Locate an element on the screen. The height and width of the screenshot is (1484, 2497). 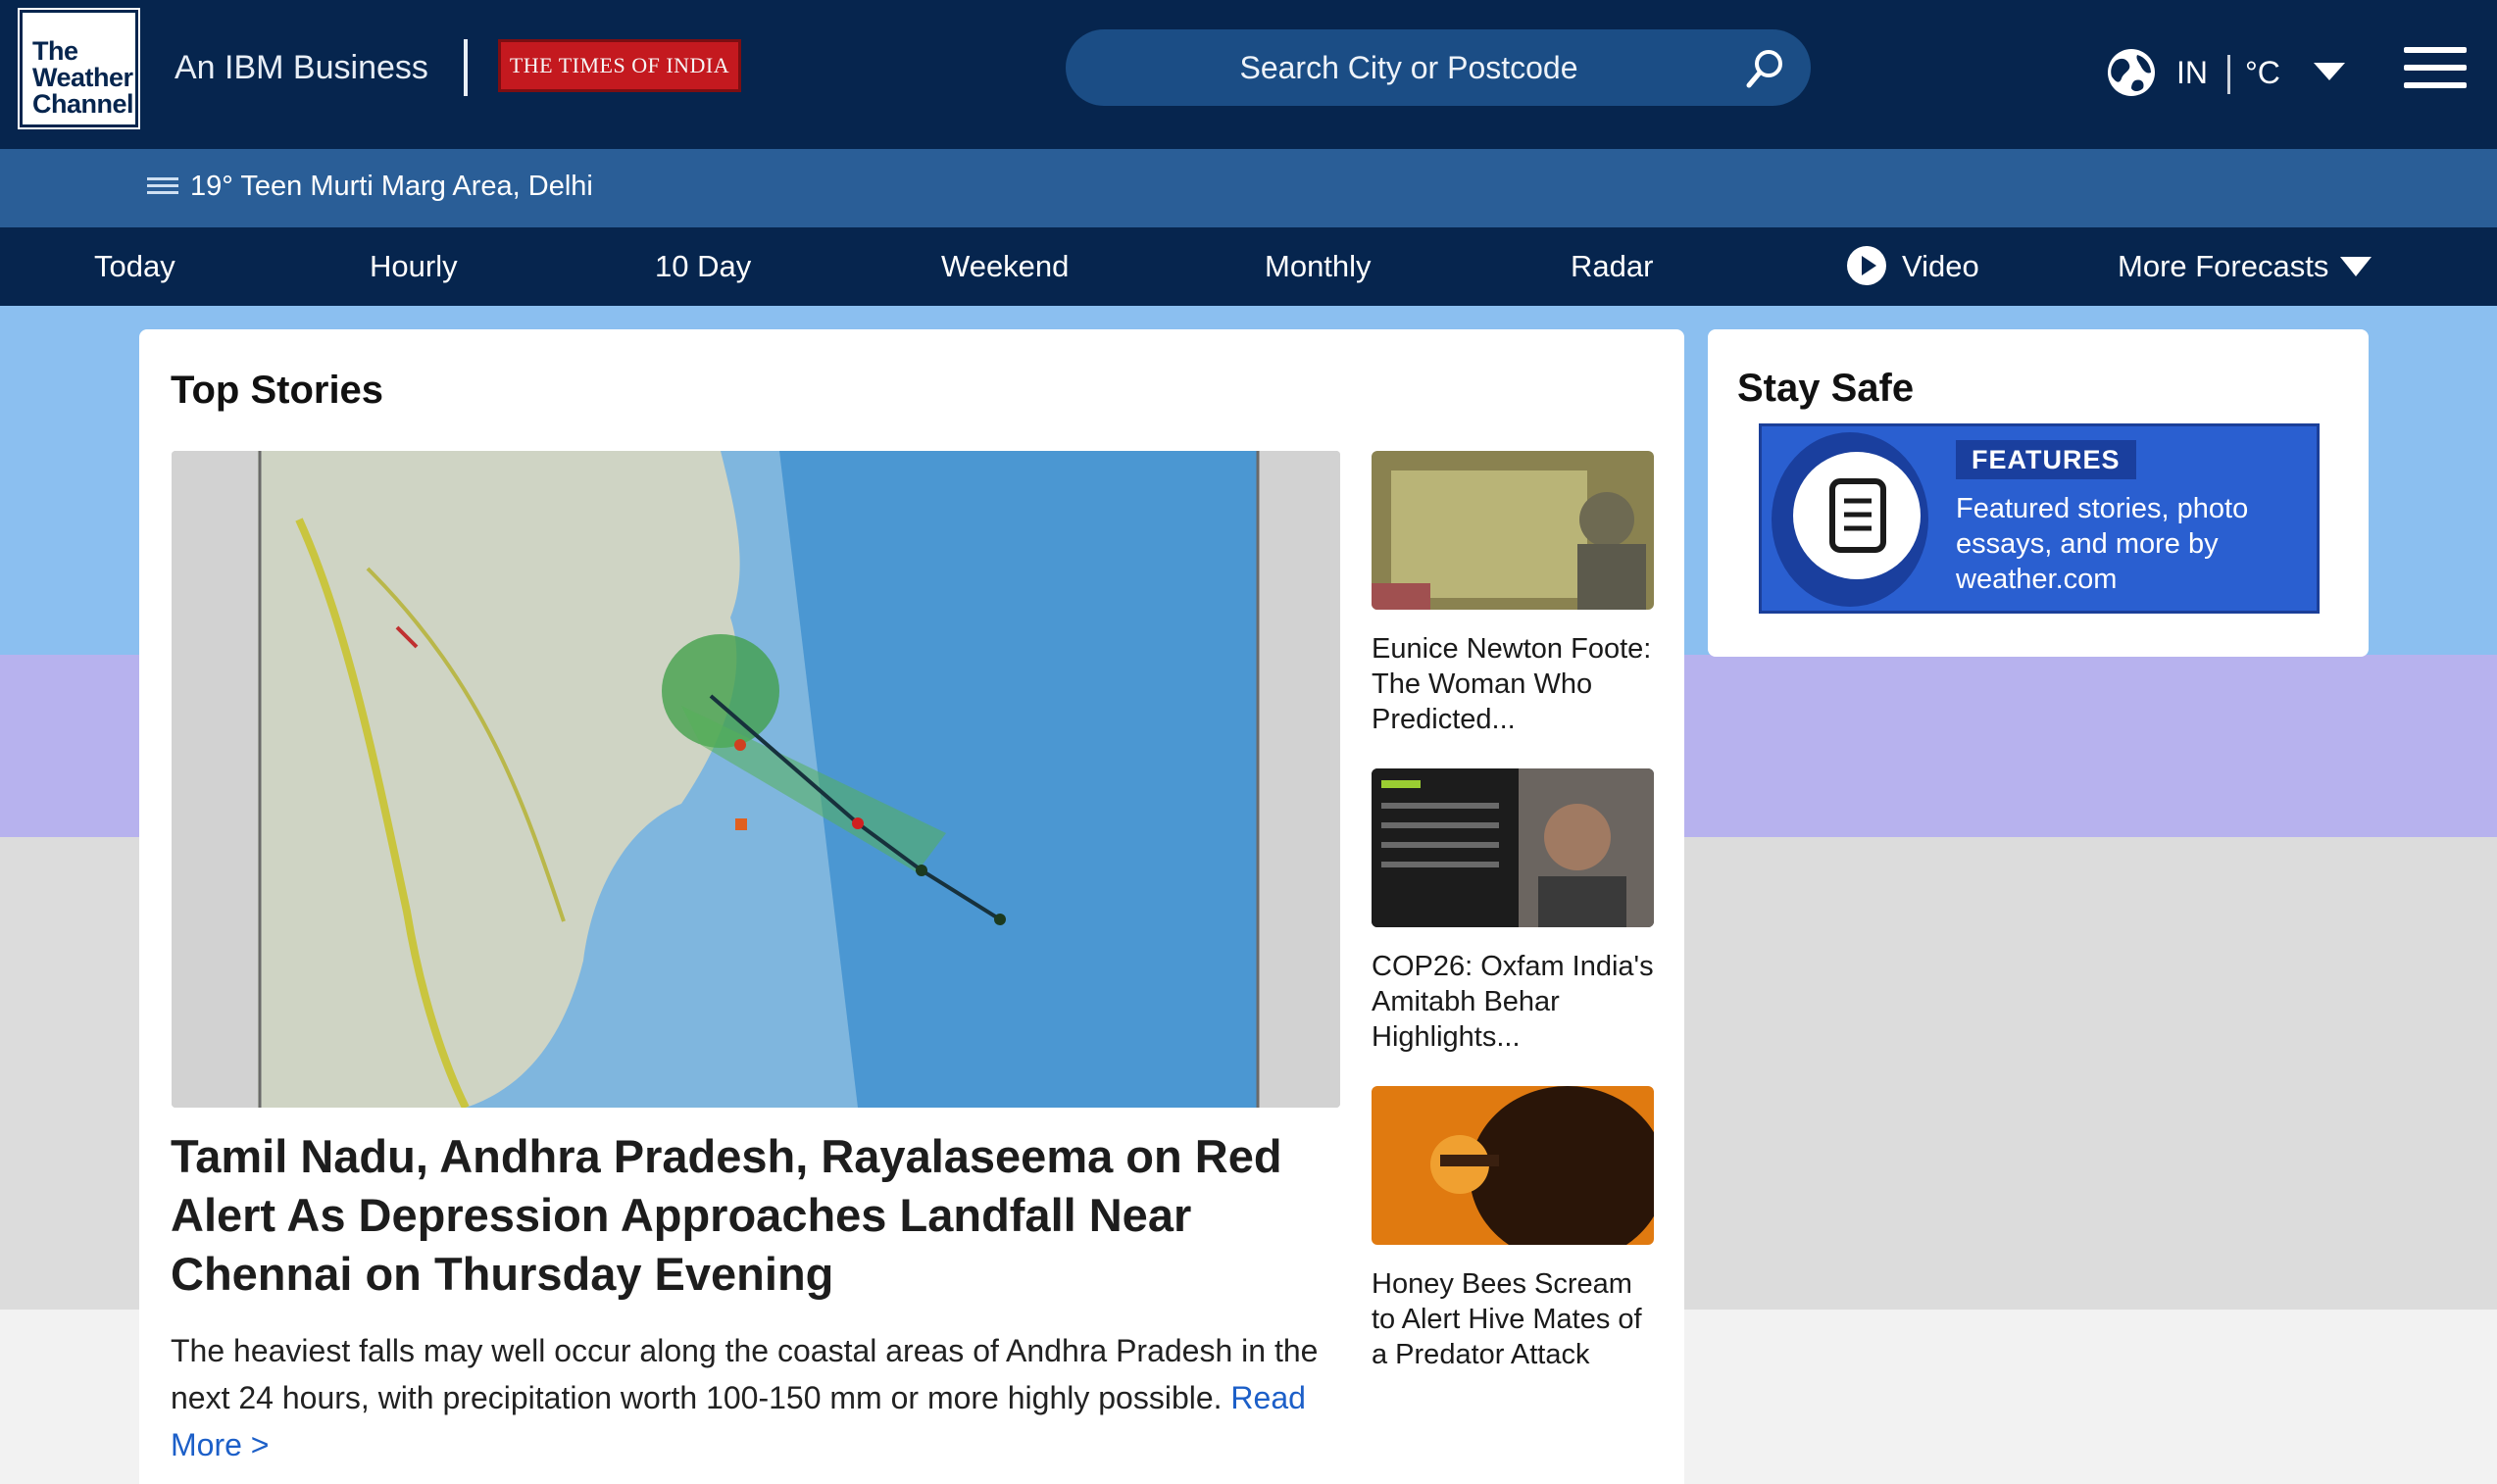
current-location: 19° Teen Murti Marg Area, Delhi is located at coordinates (391, 187).